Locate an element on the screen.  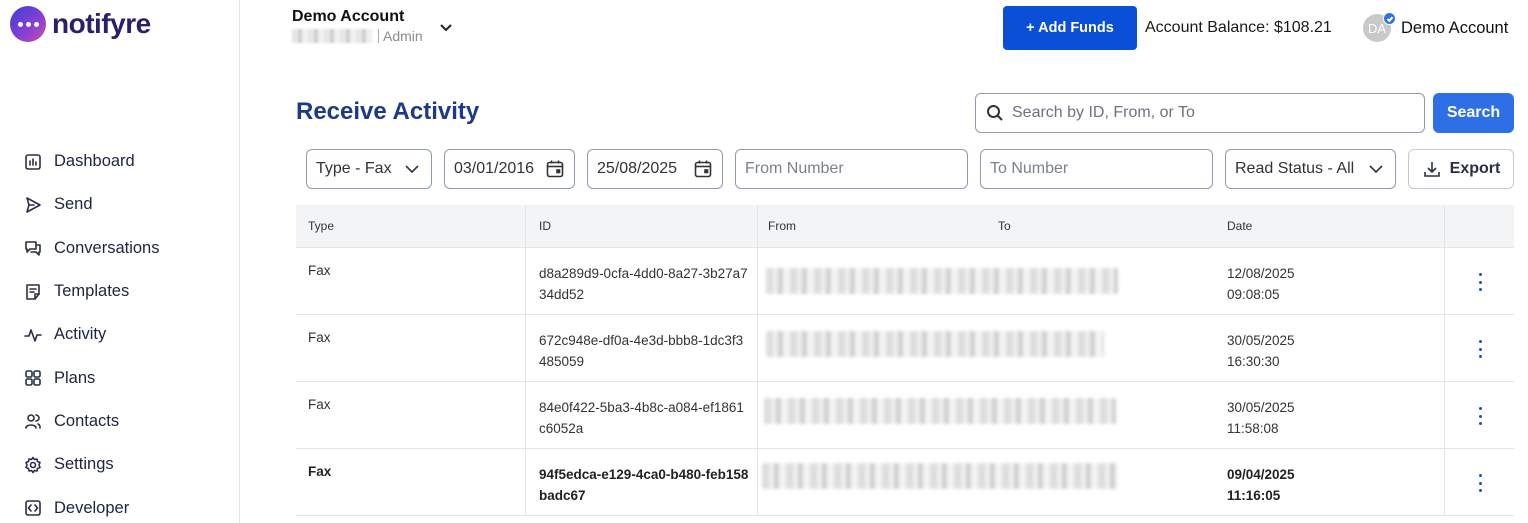
sidebar-item-label: Plans is located at coordinates (75, 377).